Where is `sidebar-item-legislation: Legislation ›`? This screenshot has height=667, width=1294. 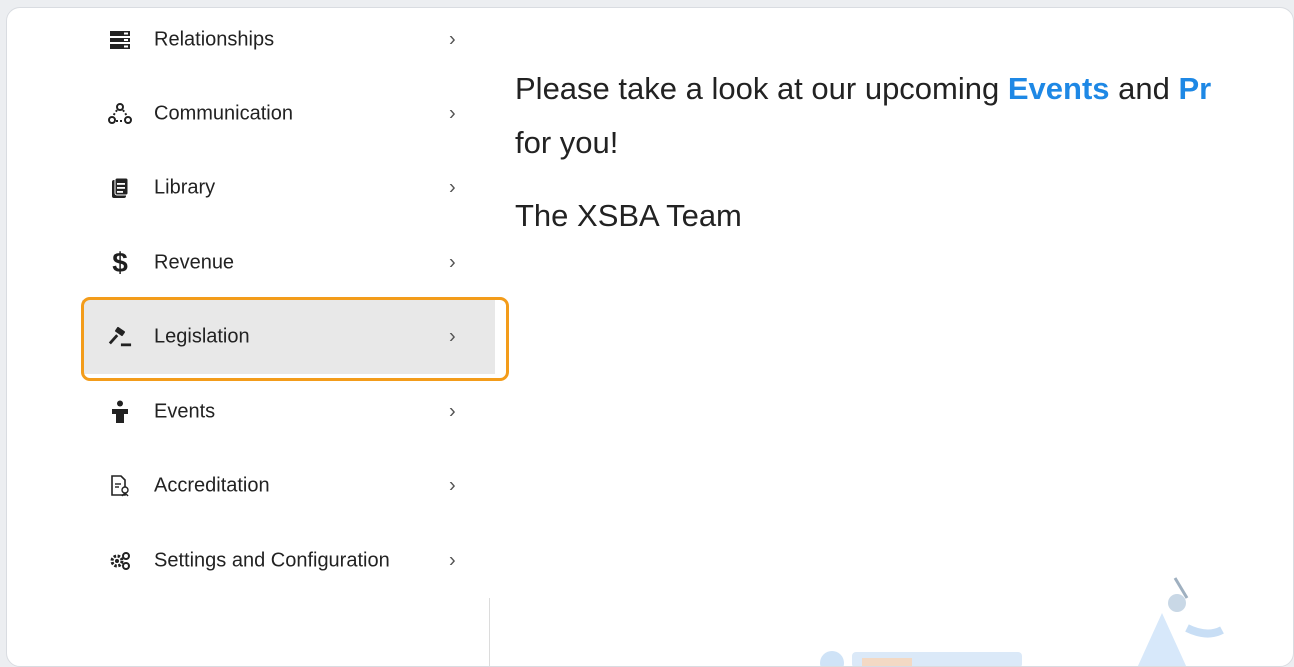 sidebar-item-legislation: Legislation › is located at coordinates (288, 337).